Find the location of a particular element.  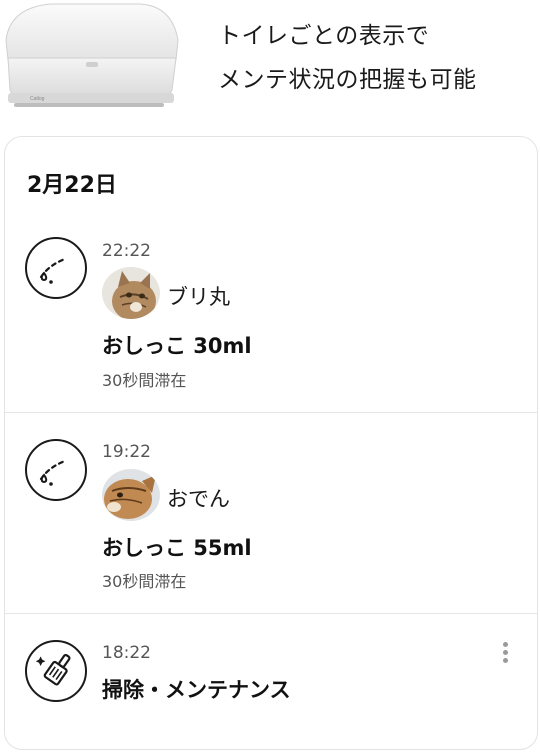

device-brand-label: Catlog is located at coordinates (37, 99).